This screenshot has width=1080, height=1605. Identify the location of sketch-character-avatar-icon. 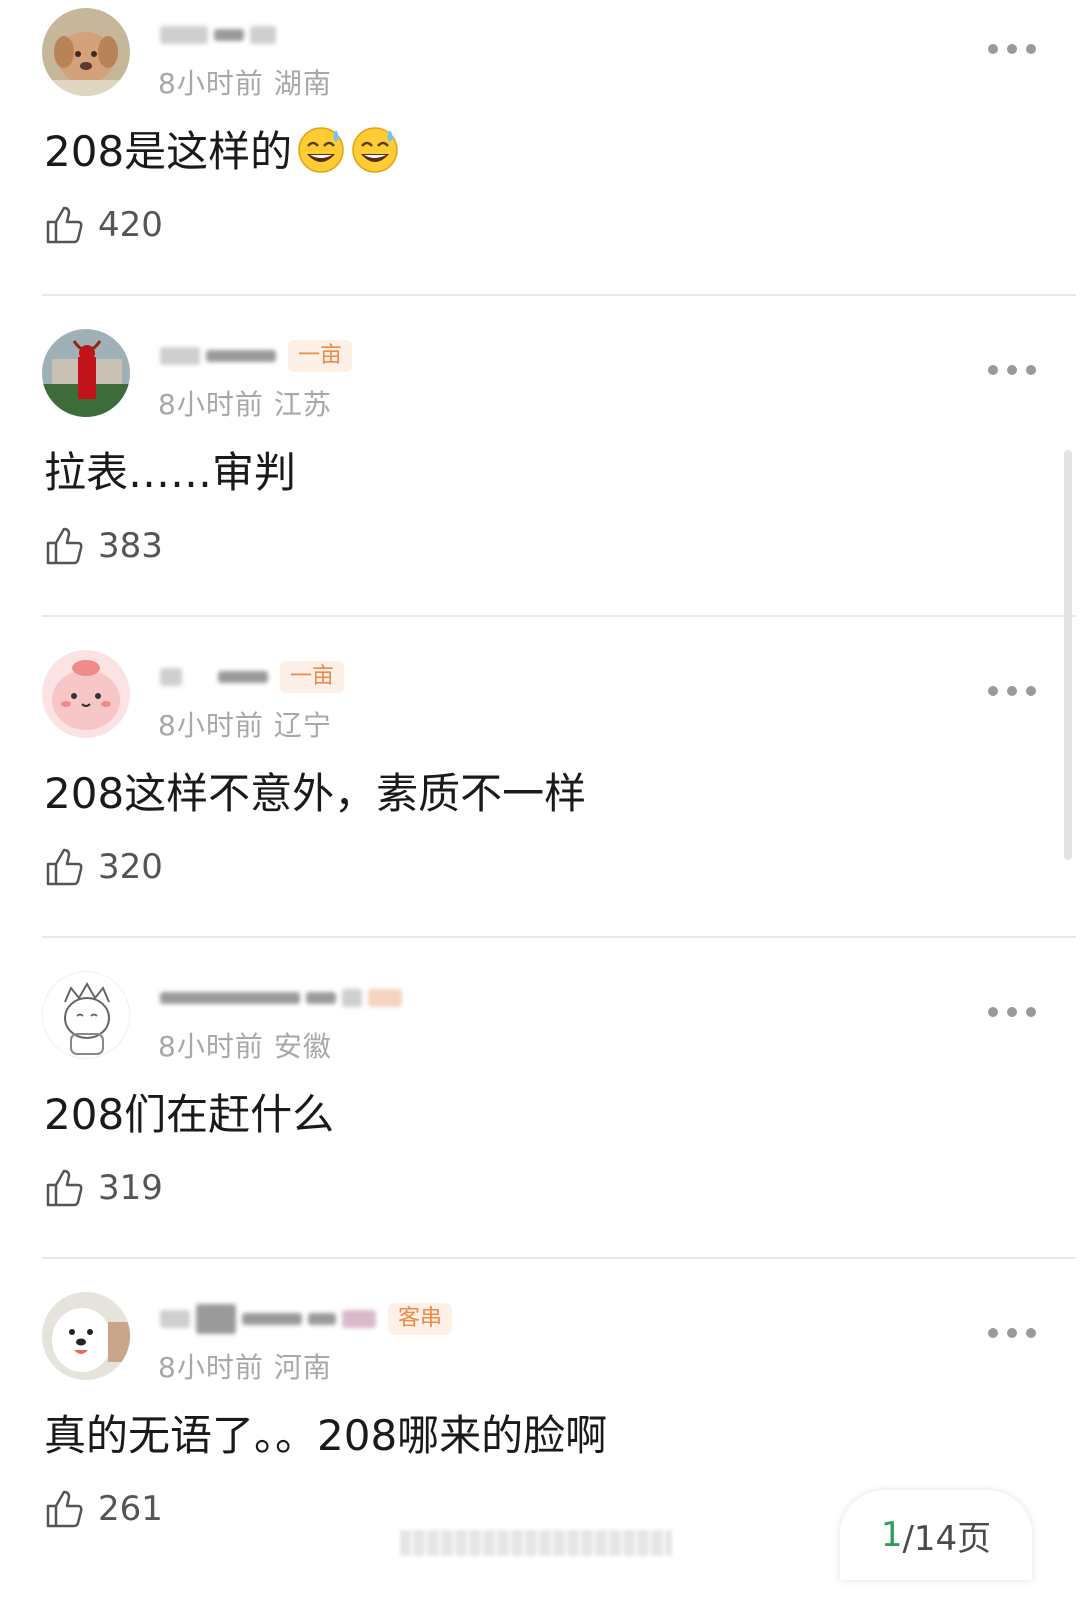
(86, 1015).